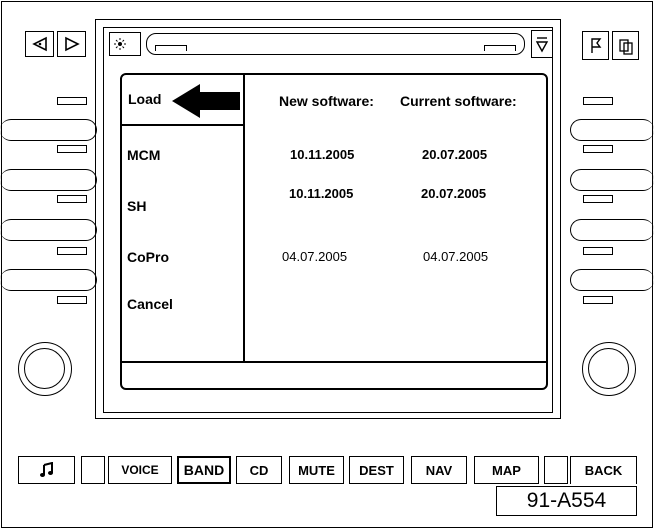  Describe the element at coordinates (454, 193) in the screenshot. I see `sh-current-version: 20.07.2005` at that location.